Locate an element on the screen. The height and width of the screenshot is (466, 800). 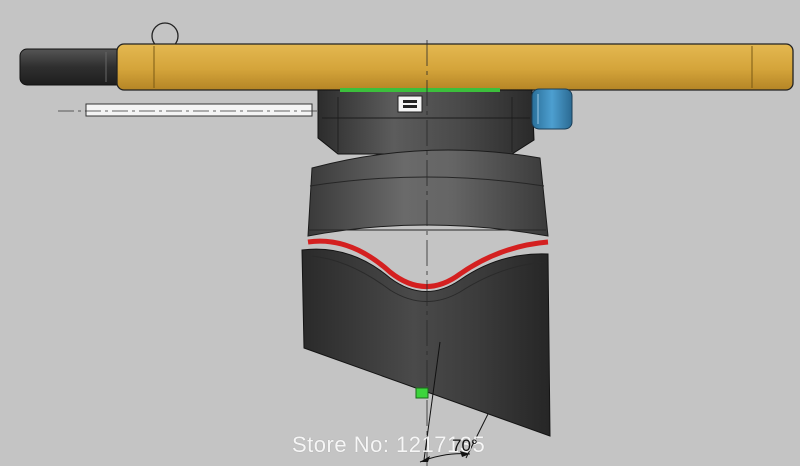
white-rod is located at coordinates (199, 110).